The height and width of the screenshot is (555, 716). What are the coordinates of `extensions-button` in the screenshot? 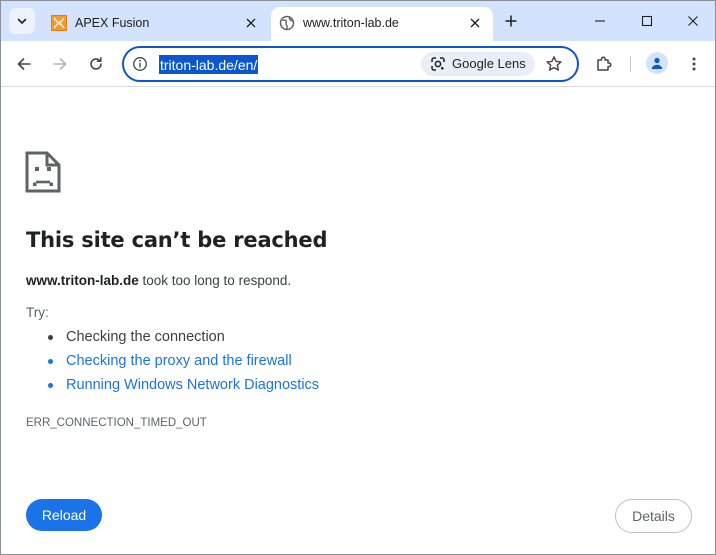 It's located at (604, 64).